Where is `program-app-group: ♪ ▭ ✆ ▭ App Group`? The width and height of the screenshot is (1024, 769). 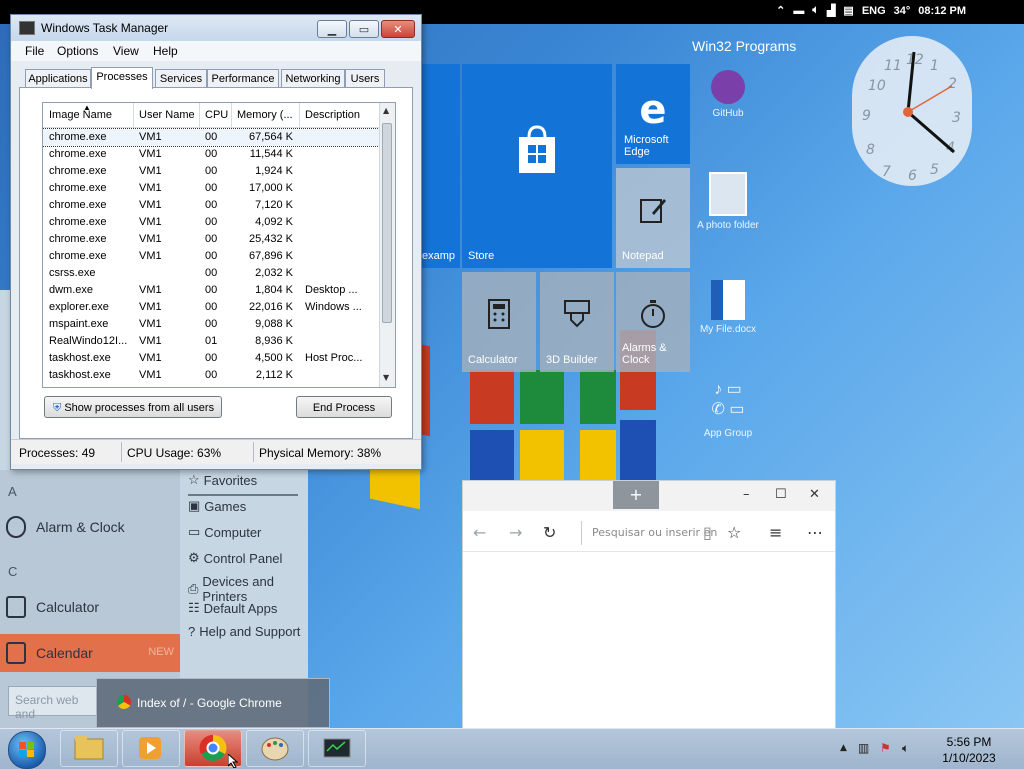 program-app-group: ♪ ▭ ✆ ▭ App Group is located at coordinates (728, 409).